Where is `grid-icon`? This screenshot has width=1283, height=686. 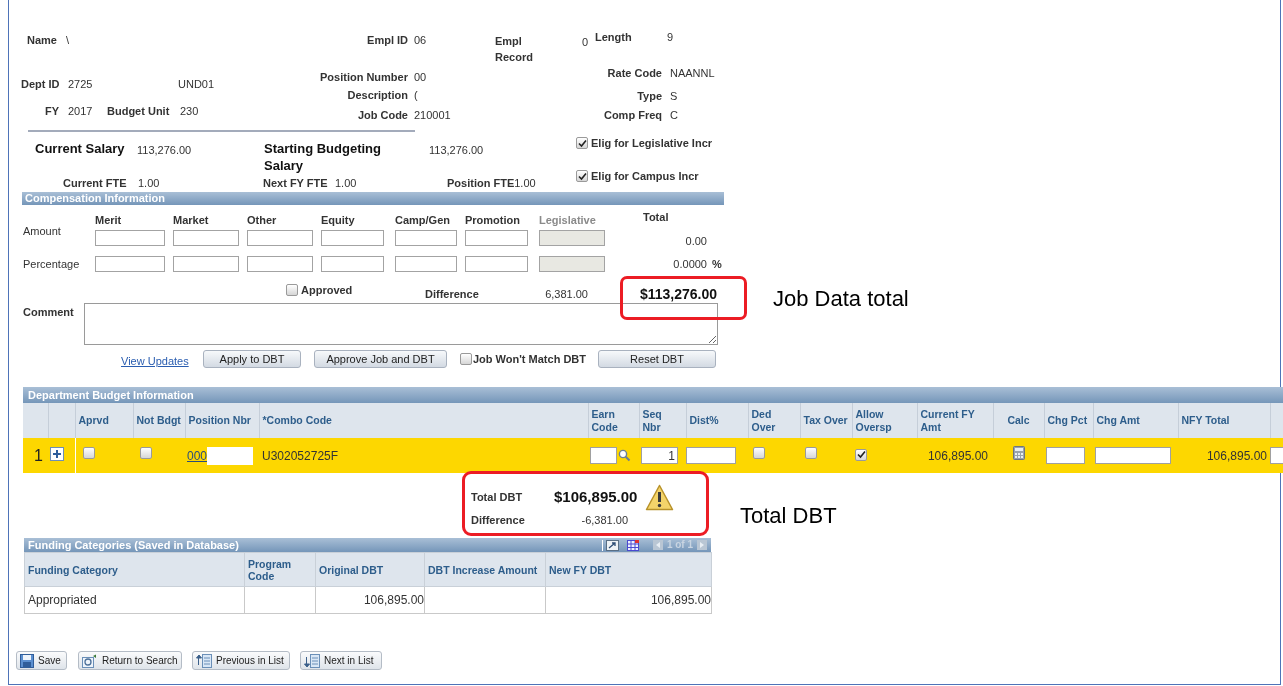 grid-icon is located at coordinates (632, 545).